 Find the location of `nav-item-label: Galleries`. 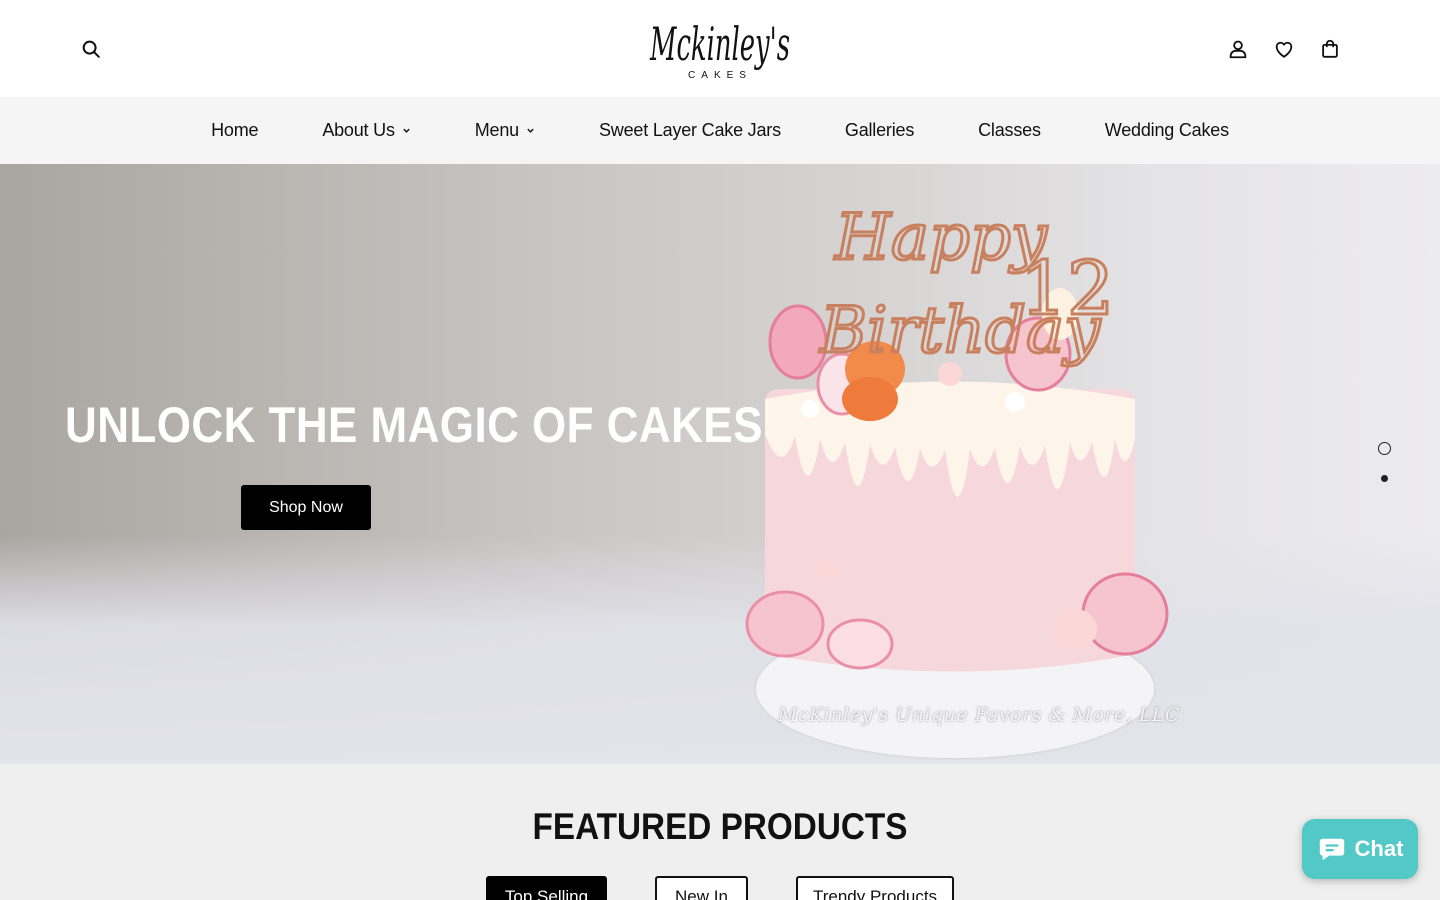

nav-item-label: Galleries is located at coordinates (879, 130).